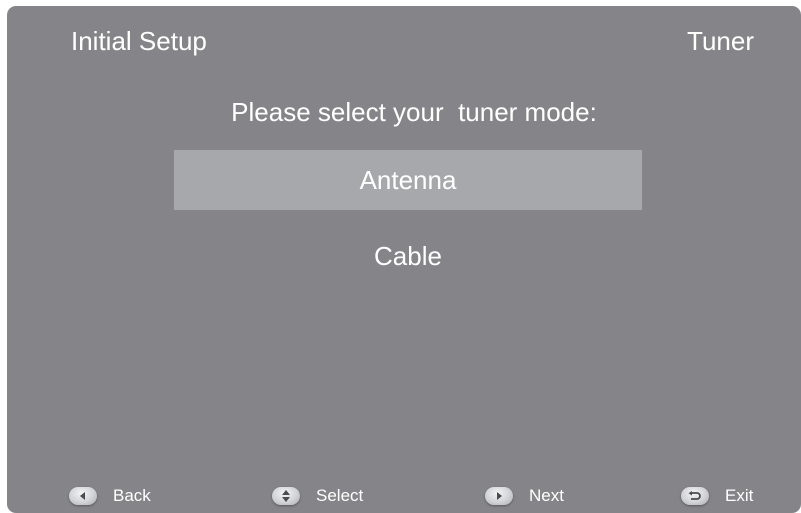  Describe the element at coordinates (83, 496) in the screenshot. I see `left-arrow-button-icon` at that location.